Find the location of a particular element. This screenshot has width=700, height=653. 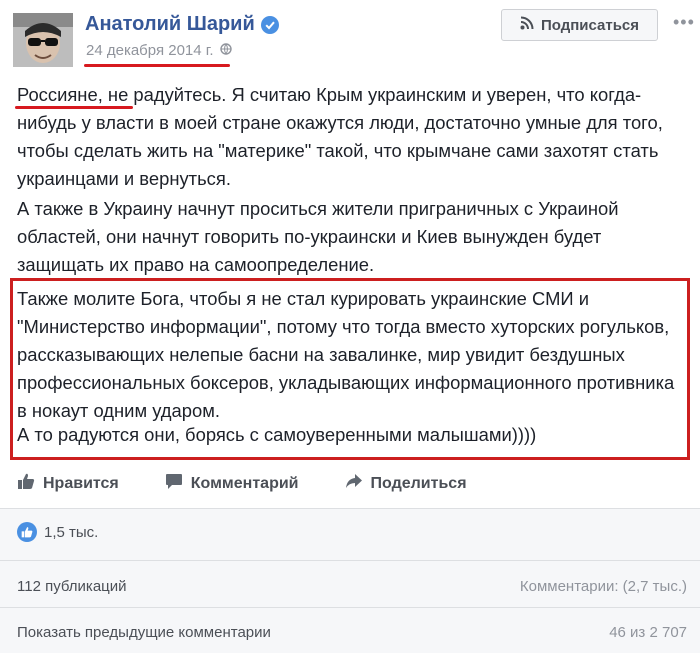

speech-bubble-icon is located at coordinates (174, 483).